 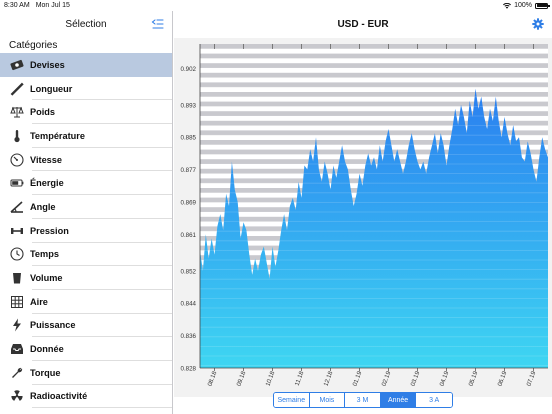 I want to click on scale-icon, so click(x=17, y=112).